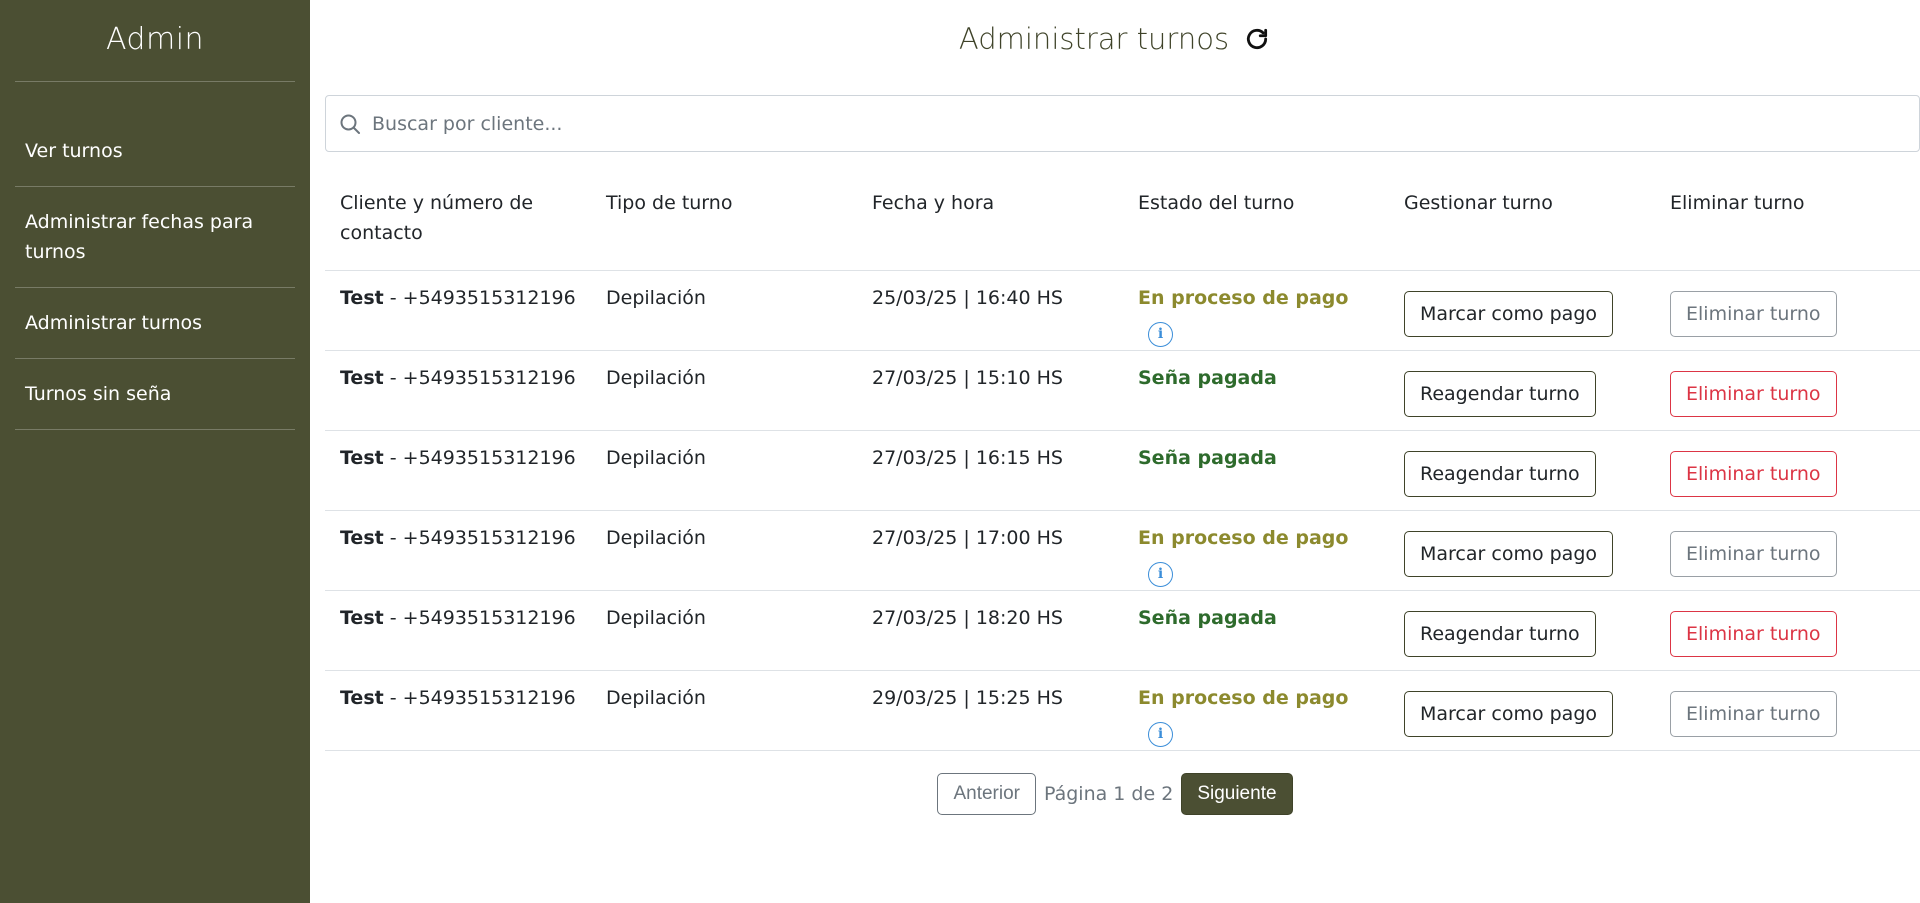  I want to click on cell-datetime: 25/03/25 | 16:40 HS, so click(990, 310).